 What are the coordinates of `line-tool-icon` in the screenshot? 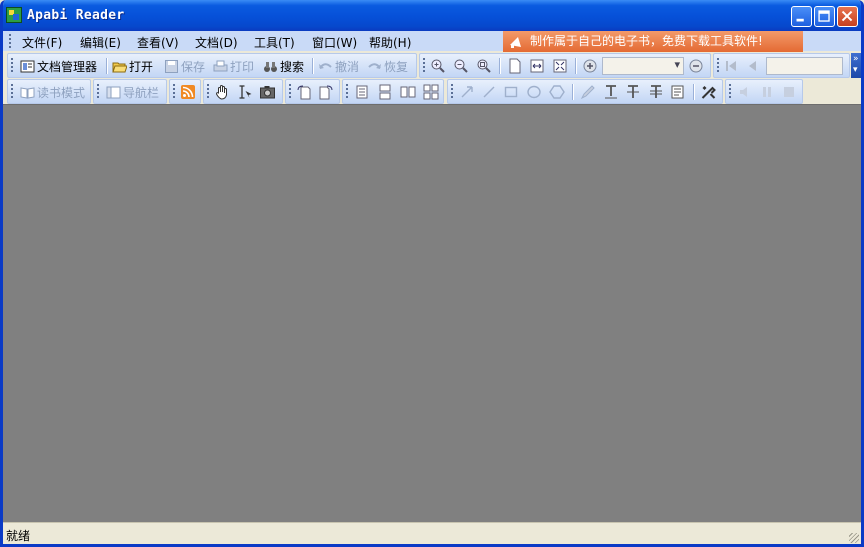 It's located at (489, 92).